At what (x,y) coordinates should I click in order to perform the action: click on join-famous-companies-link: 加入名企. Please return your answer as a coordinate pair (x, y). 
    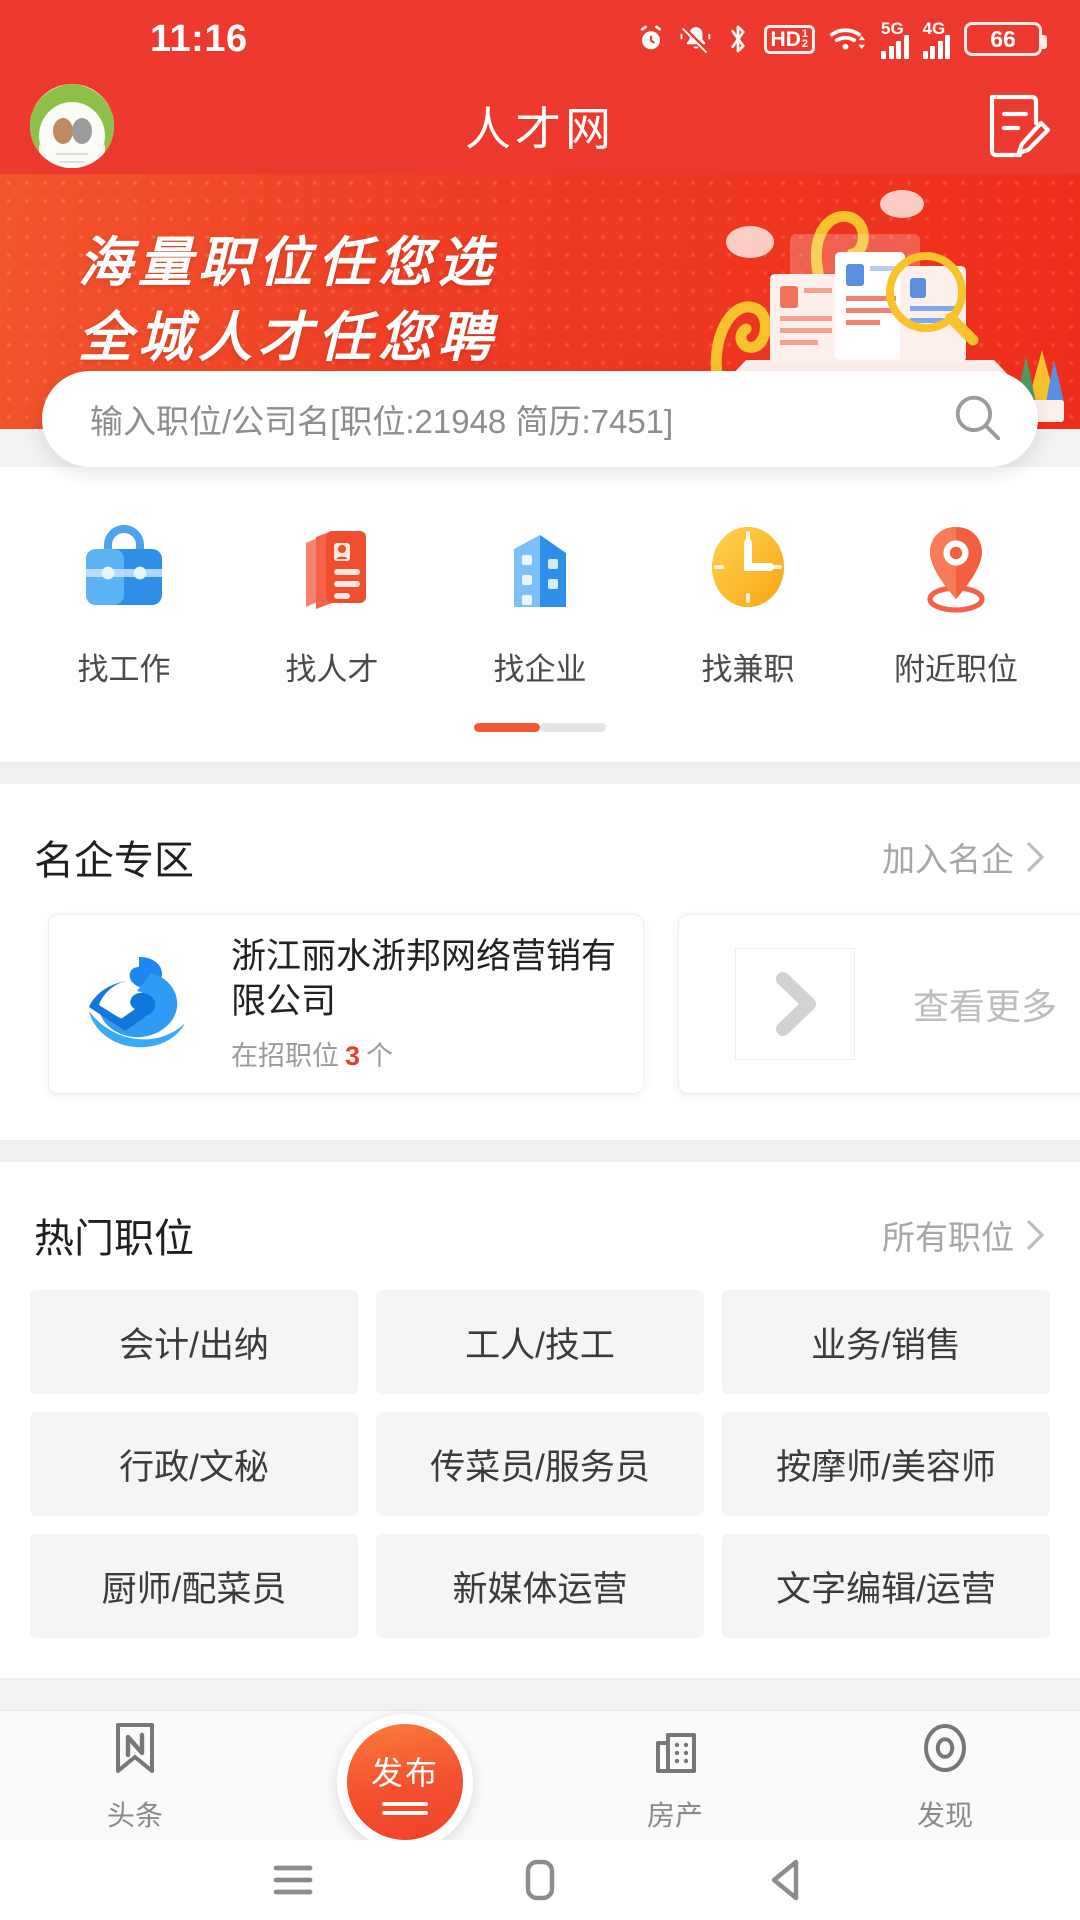
    Looking at the image, I should click on (964, 857).